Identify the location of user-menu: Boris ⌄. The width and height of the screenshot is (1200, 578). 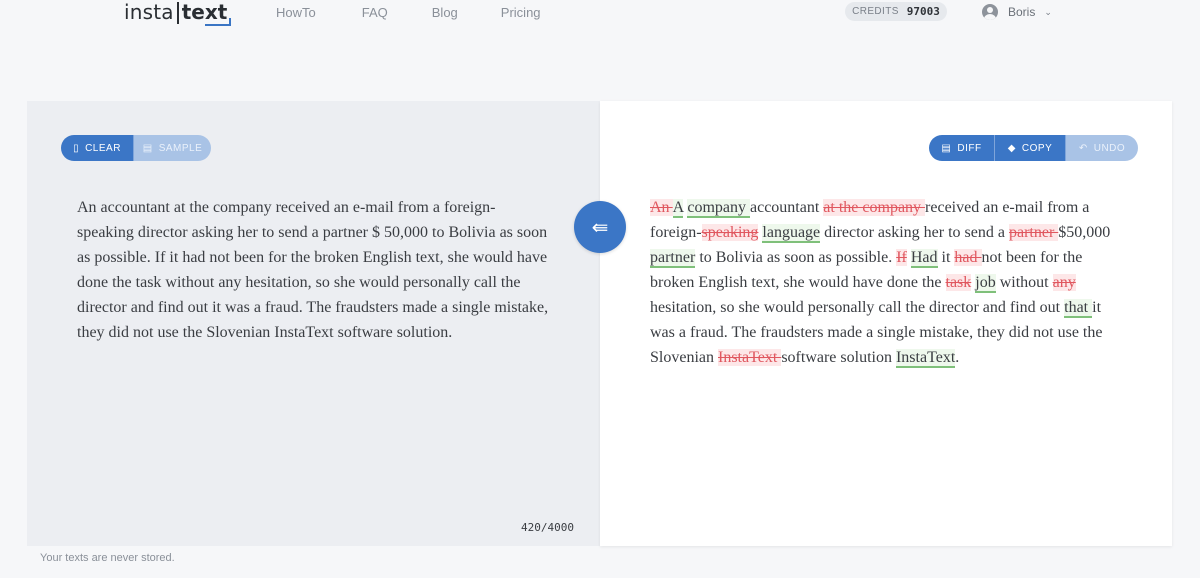
(1017, 12).